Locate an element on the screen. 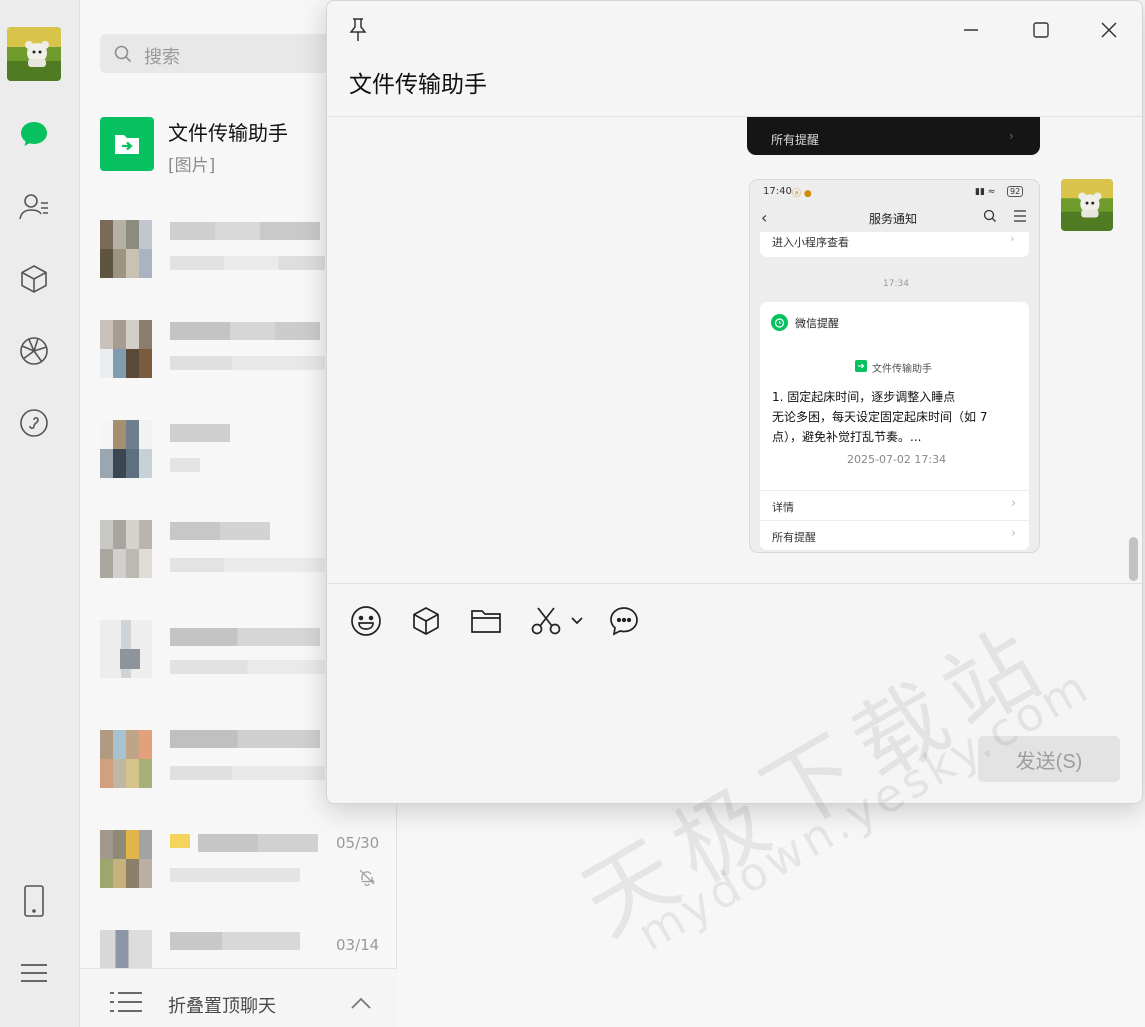 The image size is (1145, 1027). chat-name: 文件传输助手 is located at coordinates (228, 133).